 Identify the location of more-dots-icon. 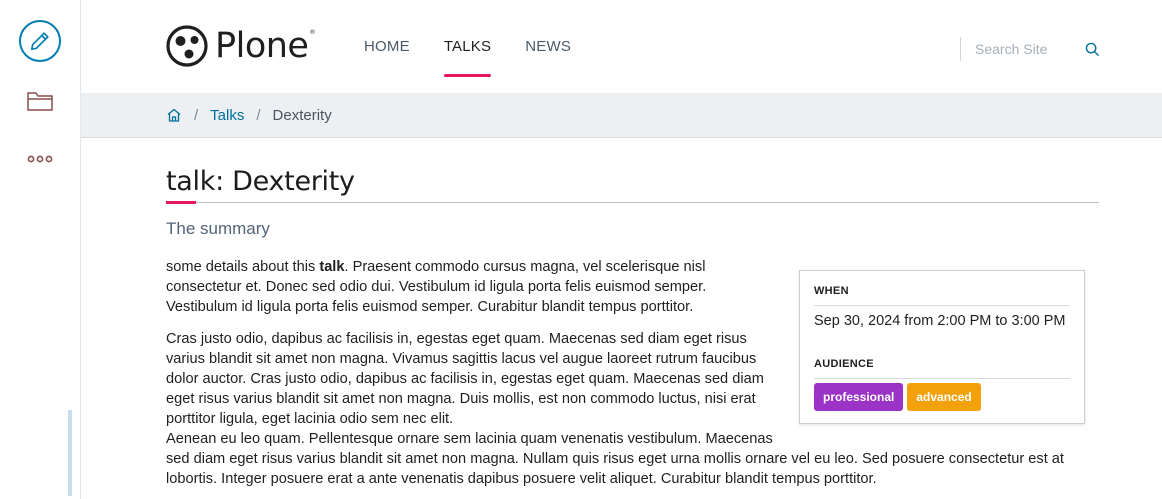
(40, 156).